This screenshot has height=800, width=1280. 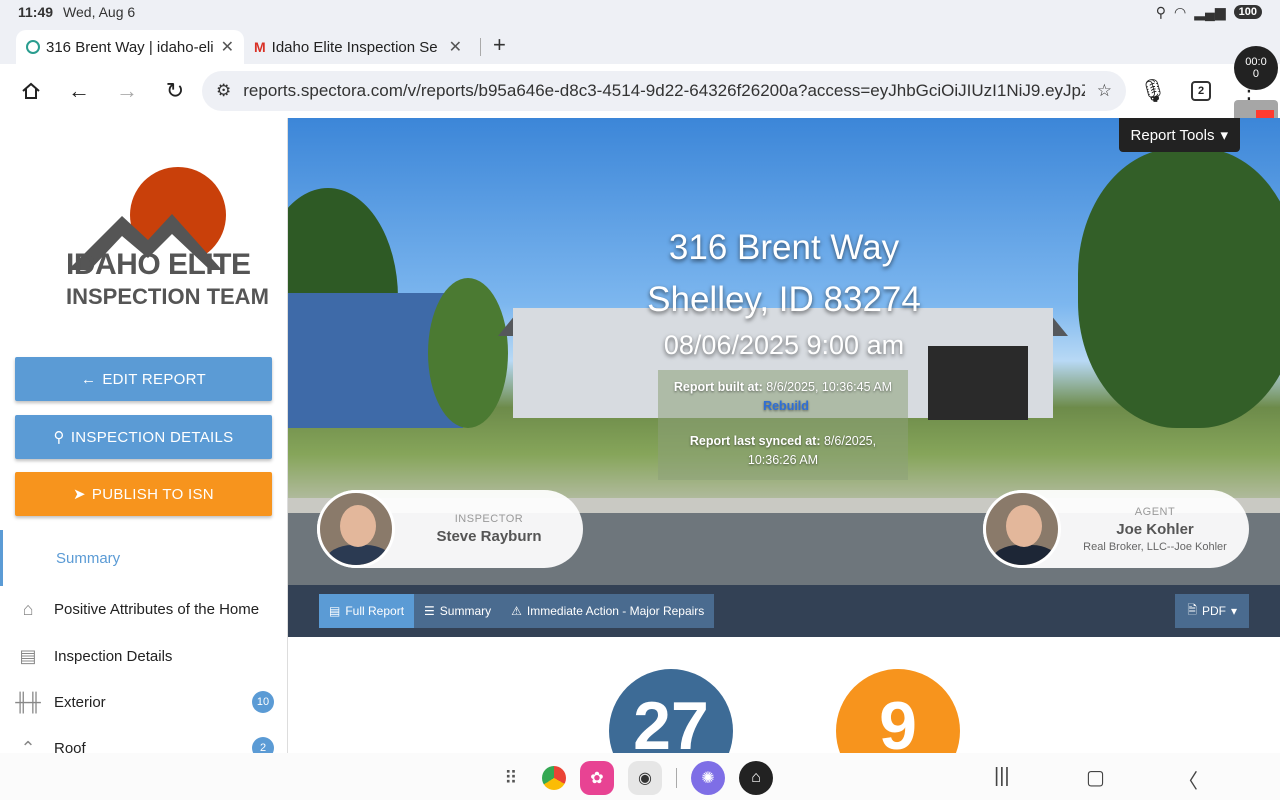 I want to click on tab-summary: ☰ Summary, so click(x=458, y=611).